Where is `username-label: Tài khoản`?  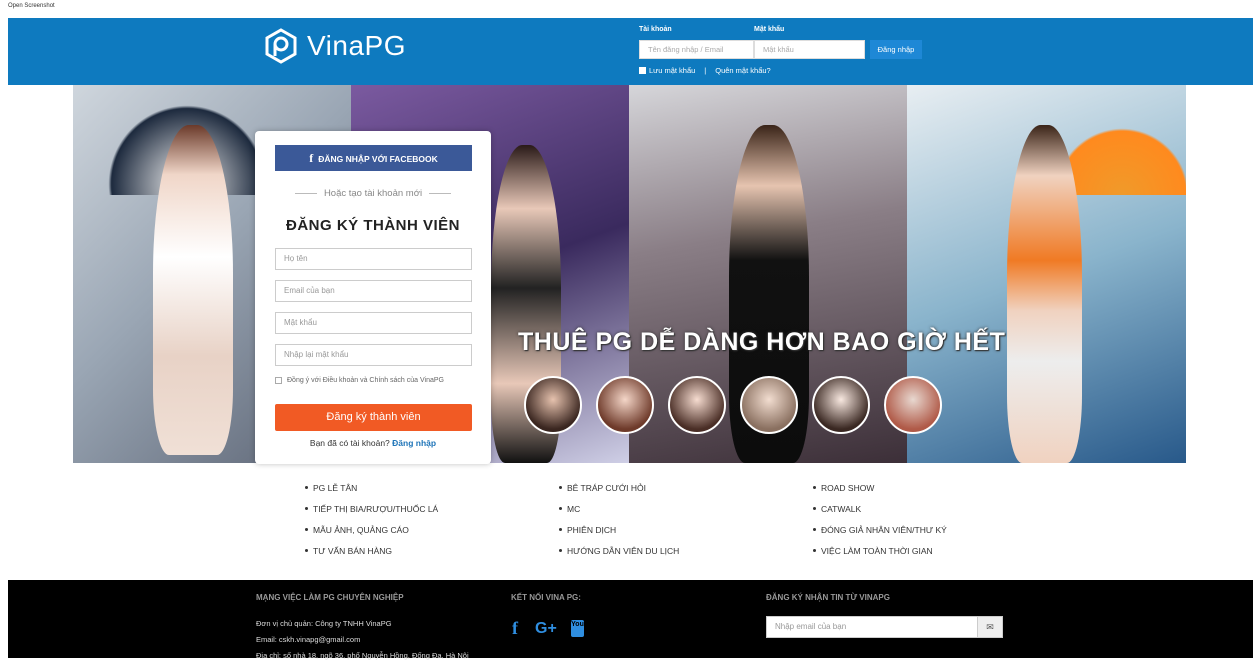
username-label: Tài khoản is located at coordinates (655, 29).